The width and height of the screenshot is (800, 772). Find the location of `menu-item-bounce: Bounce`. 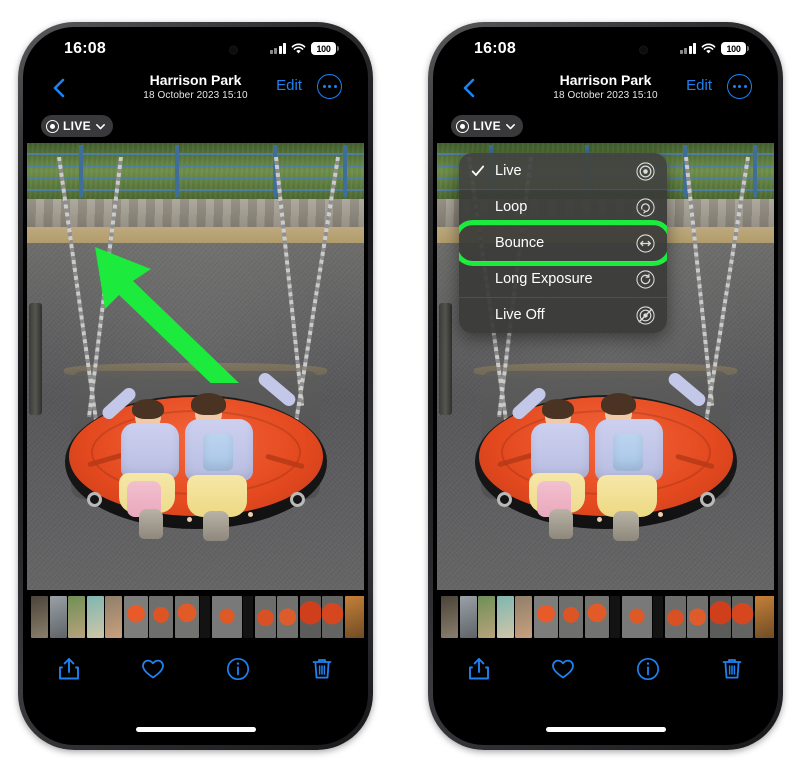

menu-item-bounce: Bounce is located at coordinates (563, 243).